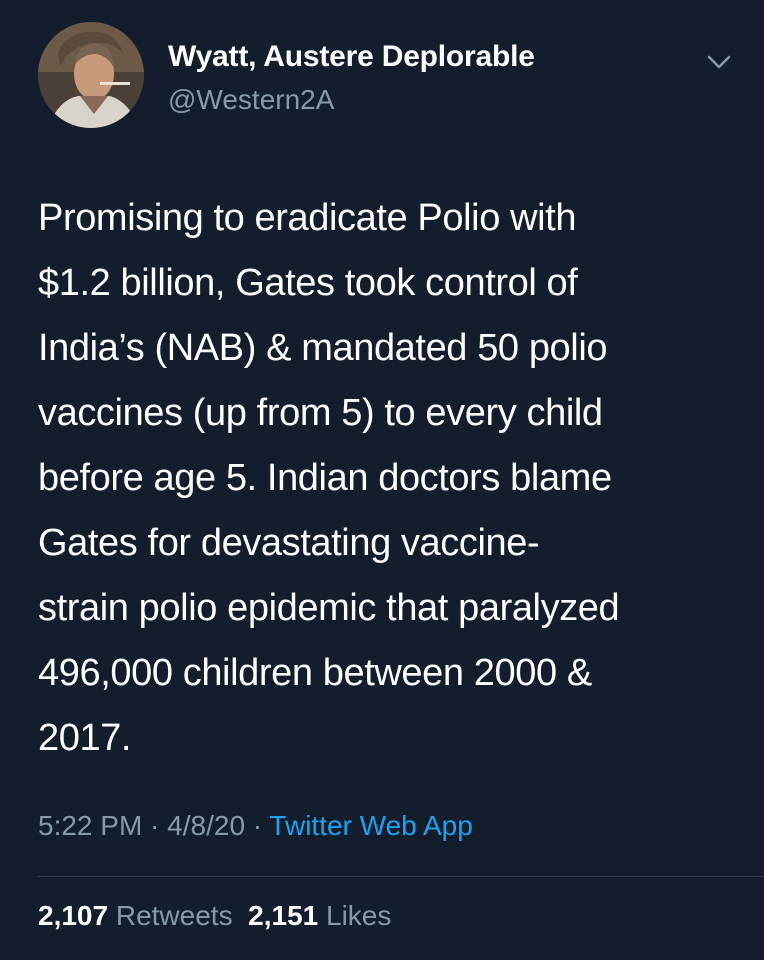 The width and height of the screenshot is (764, 960). I want to click on tweet-meta: 5:22 PM · 4/8/20 · Twitter Web App, so click(255, 826).